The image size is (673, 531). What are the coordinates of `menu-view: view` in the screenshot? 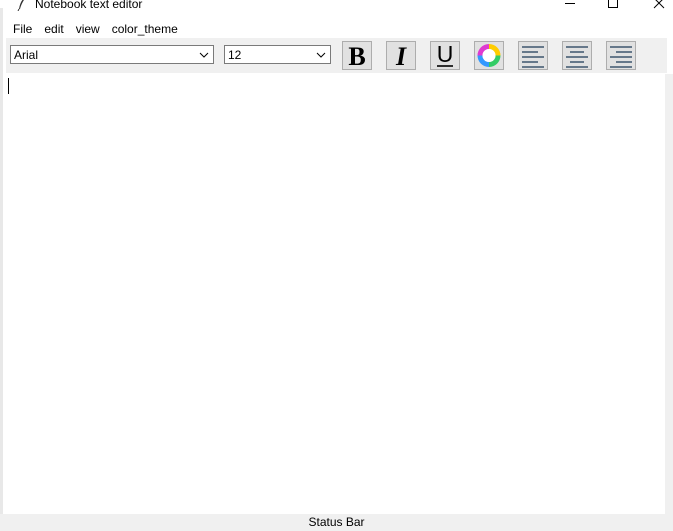 It's located at (88, 29).